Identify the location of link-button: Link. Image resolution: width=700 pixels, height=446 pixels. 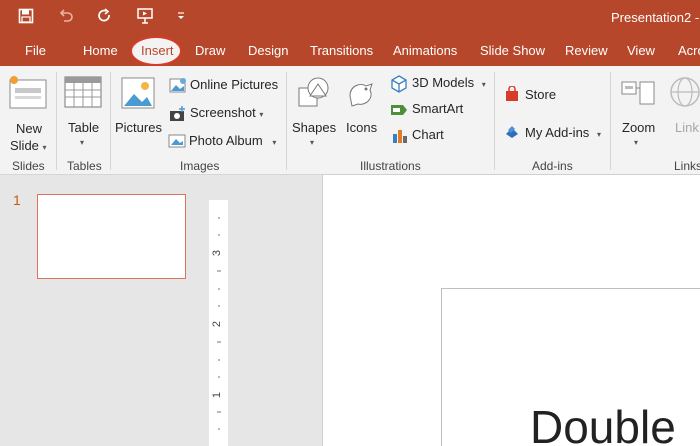
(682, 112).